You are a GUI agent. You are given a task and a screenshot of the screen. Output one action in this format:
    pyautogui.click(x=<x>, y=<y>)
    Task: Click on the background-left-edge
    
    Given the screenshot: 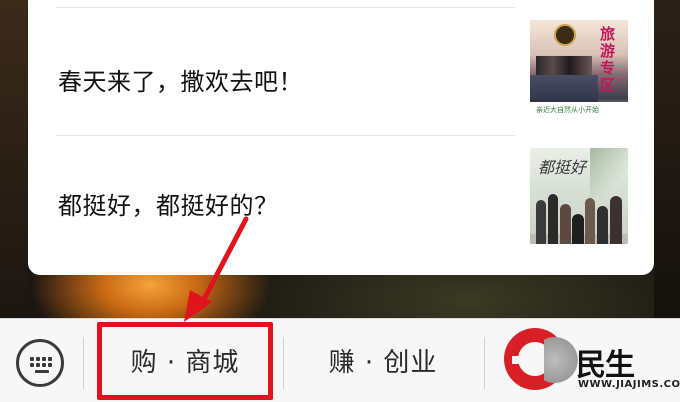 What is the action you would take?
    pyautogui.click(x=14, y=159)
    